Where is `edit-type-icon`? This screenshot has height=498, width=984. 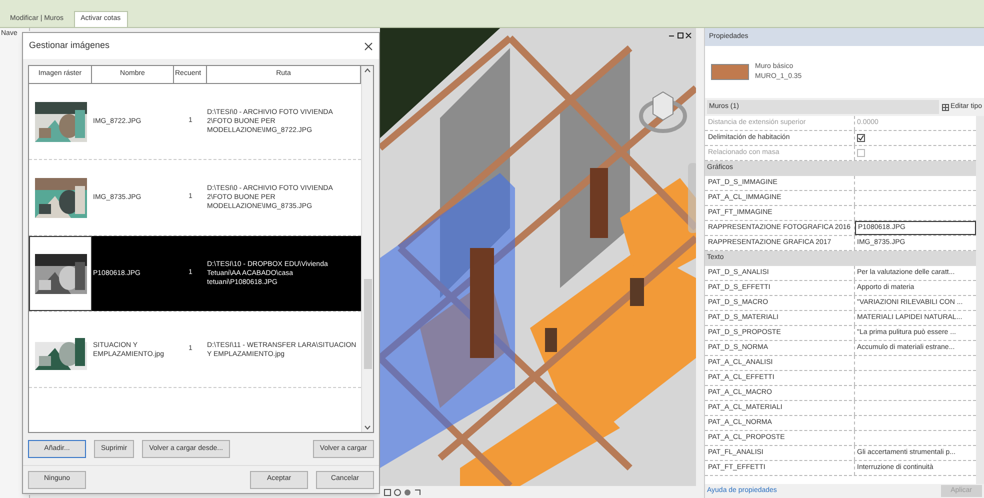 edit-type-icon is located at coordinates (946, 107).